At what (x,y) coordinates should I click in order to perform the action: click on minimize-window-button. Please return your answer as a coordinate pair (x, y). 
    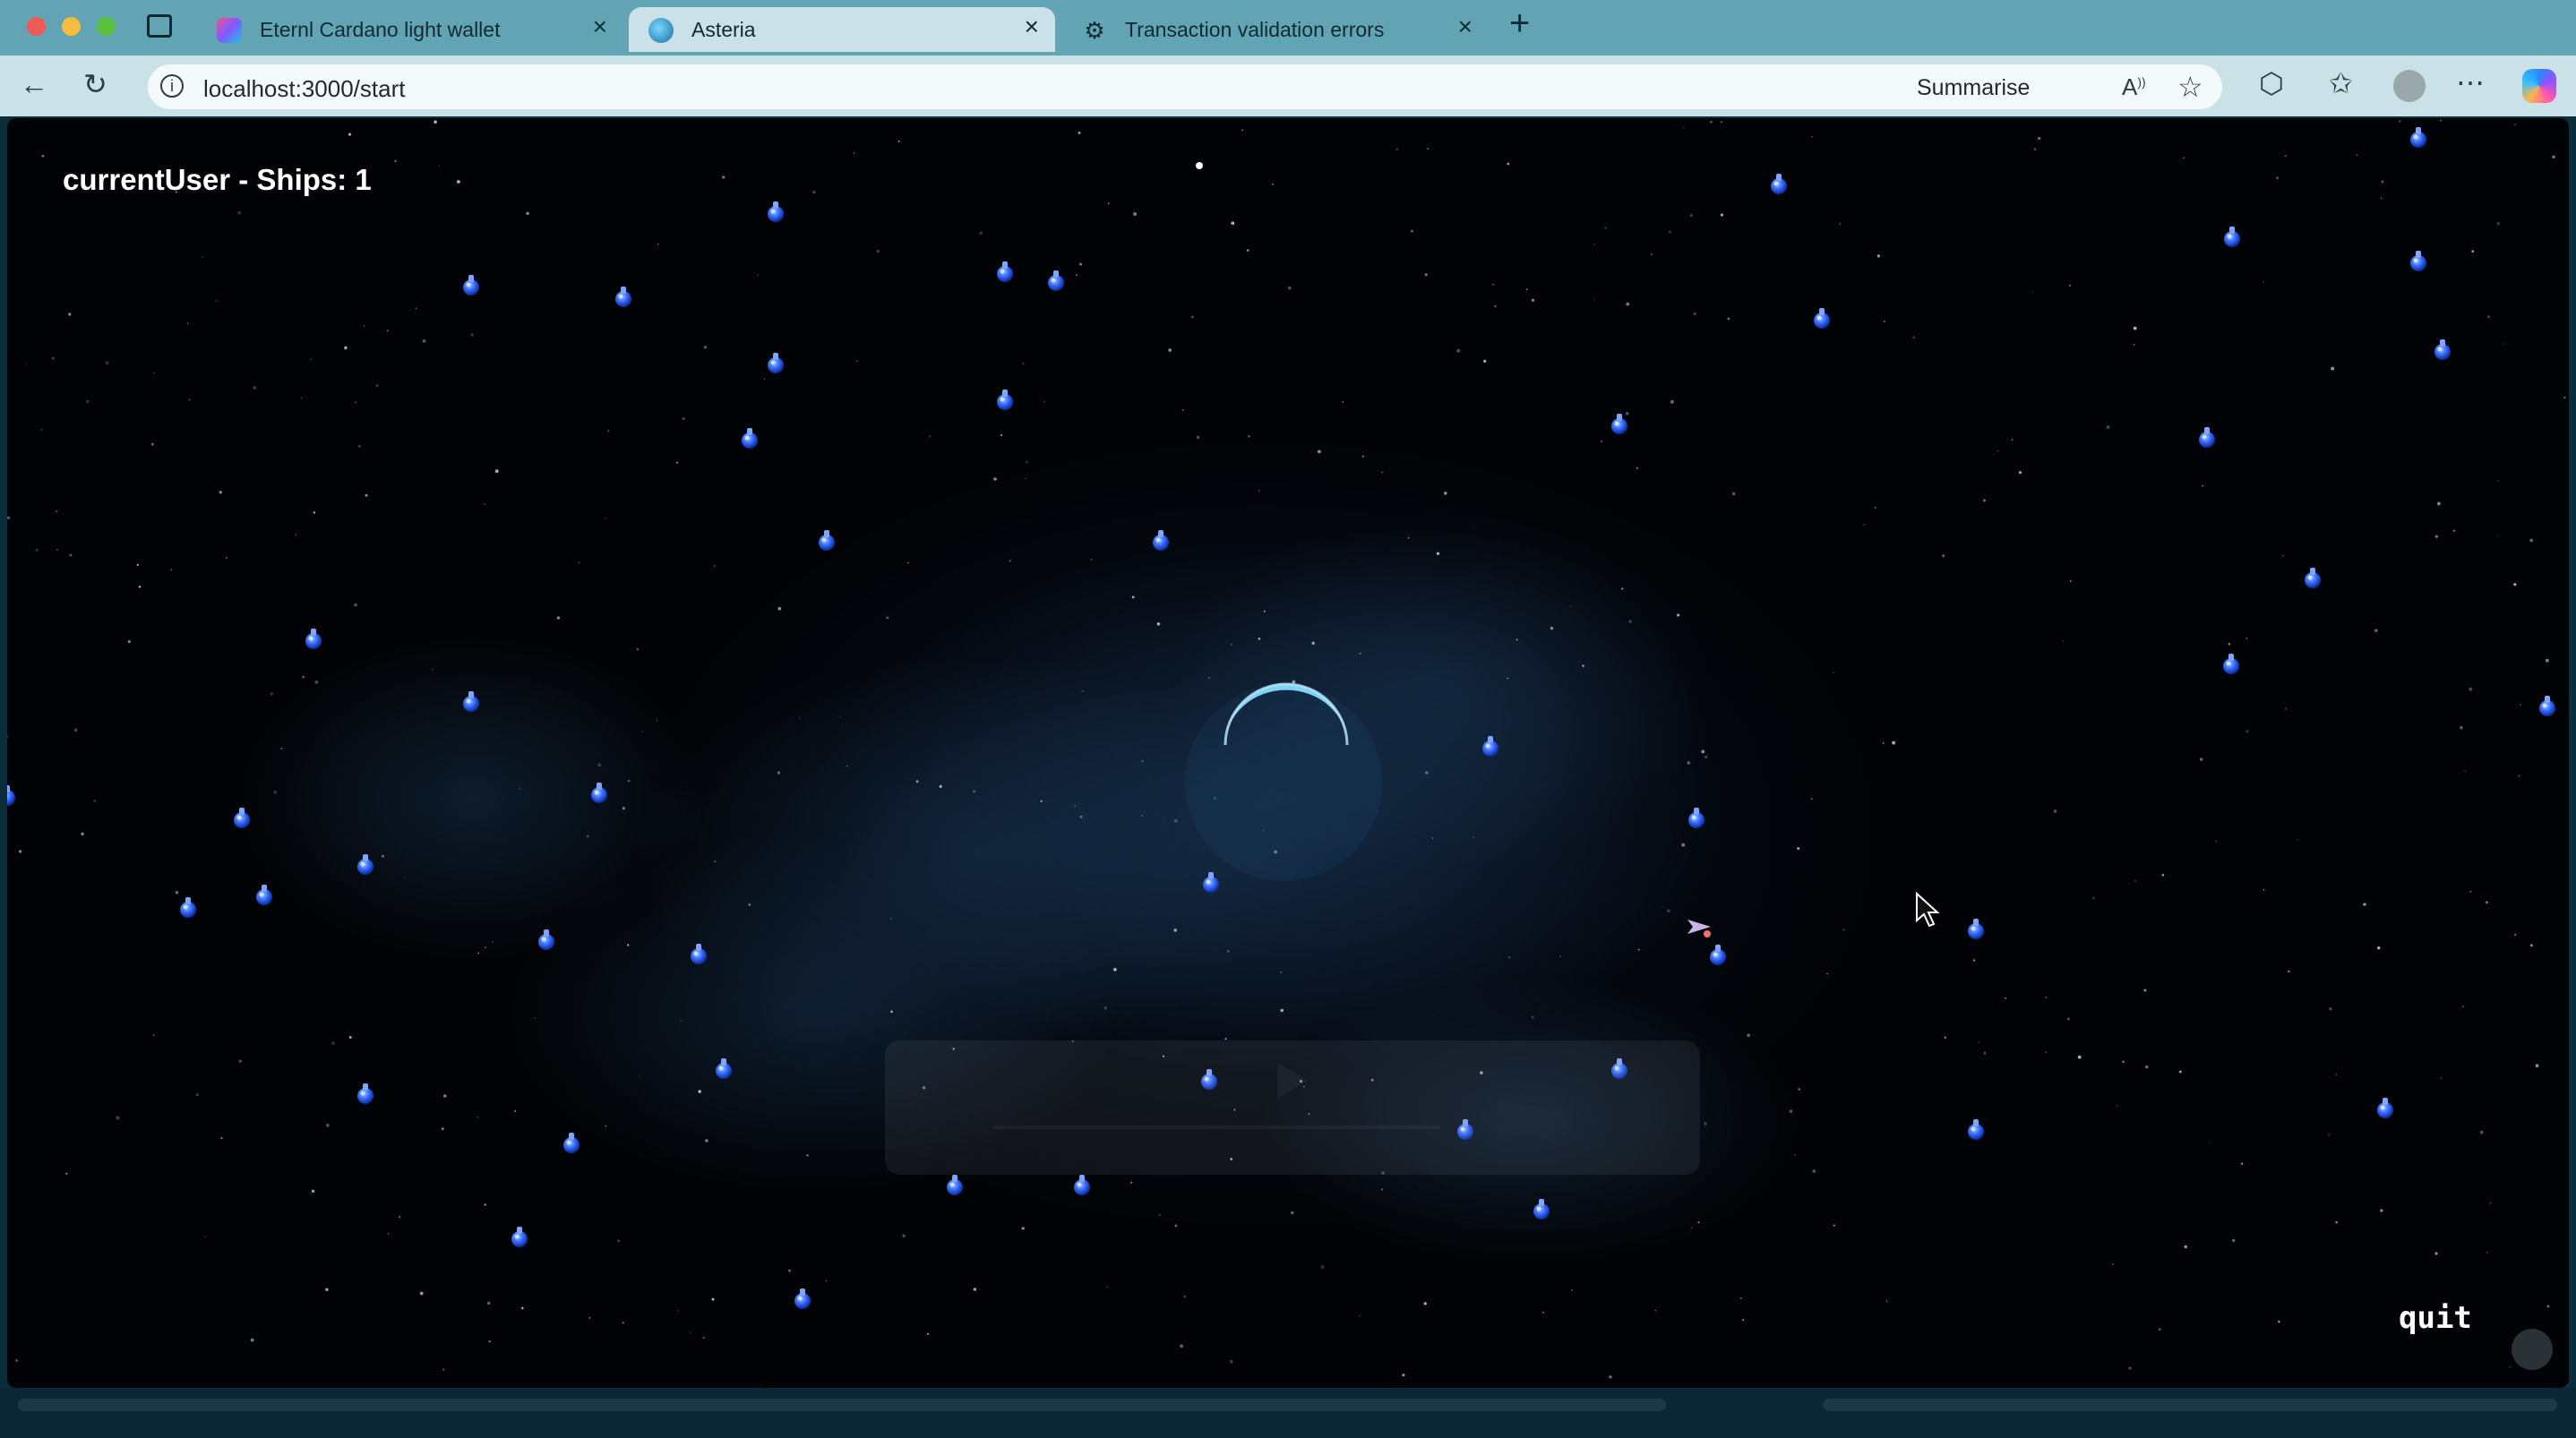
    Looking at the image, I should click on (71, 26).